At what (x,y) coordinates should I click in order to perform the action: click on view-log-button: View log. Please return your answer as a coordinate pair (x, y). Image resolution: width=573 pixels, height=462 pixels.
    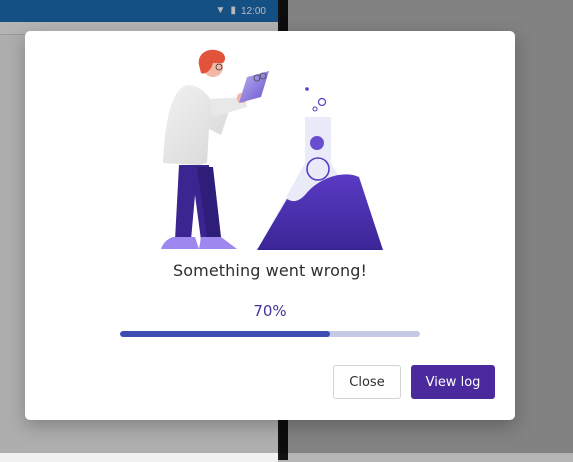
    Looking at the image, I should click on (453, 382).